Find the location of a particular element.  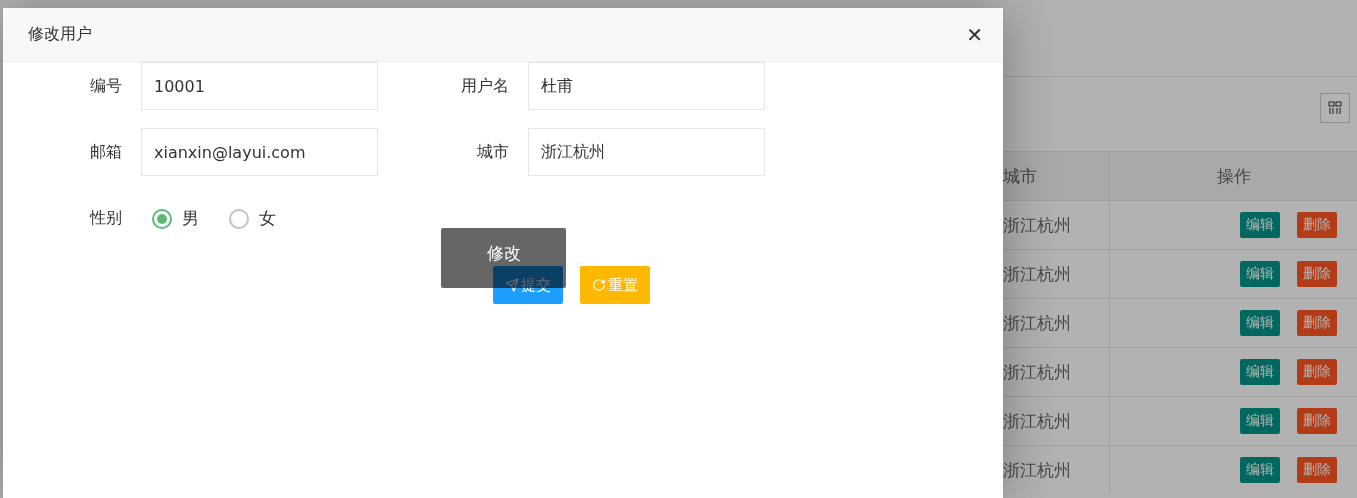

columns-icon is located at coordinates (1335, 108).